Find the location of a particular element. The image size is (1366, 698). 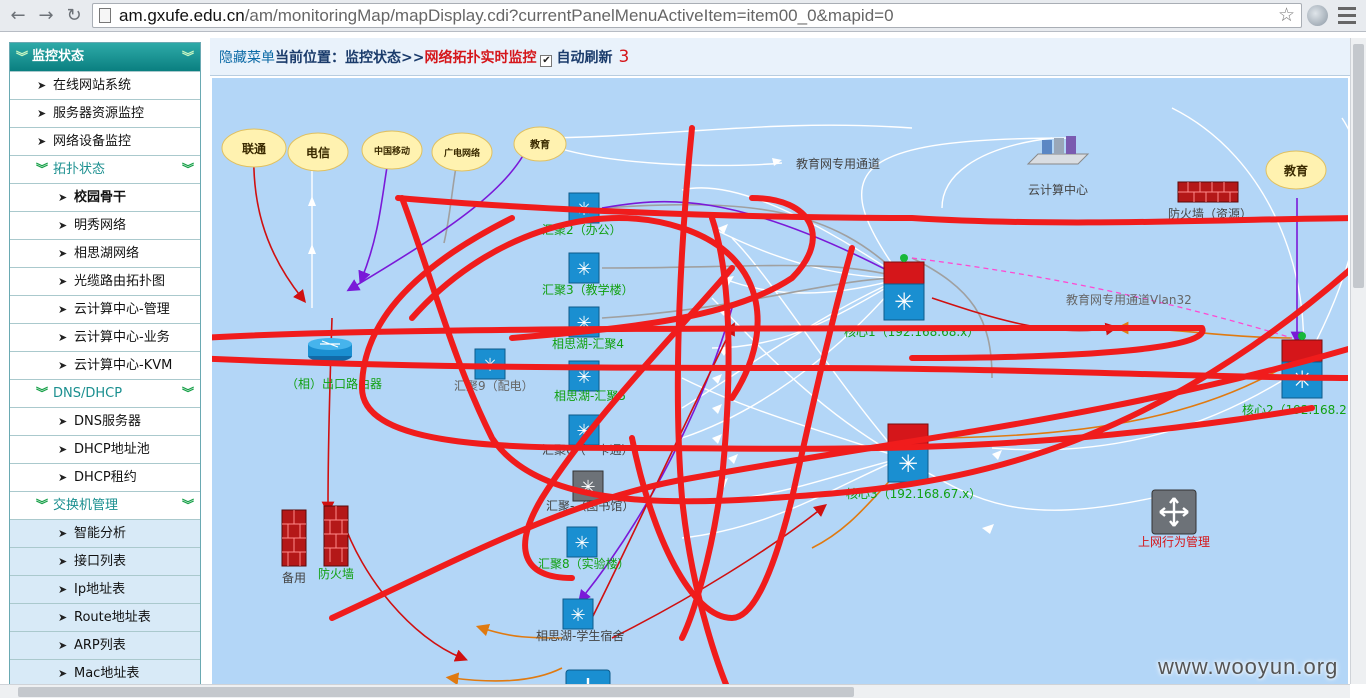

location-label: 当前位置： is located at coordinates (310, 58).